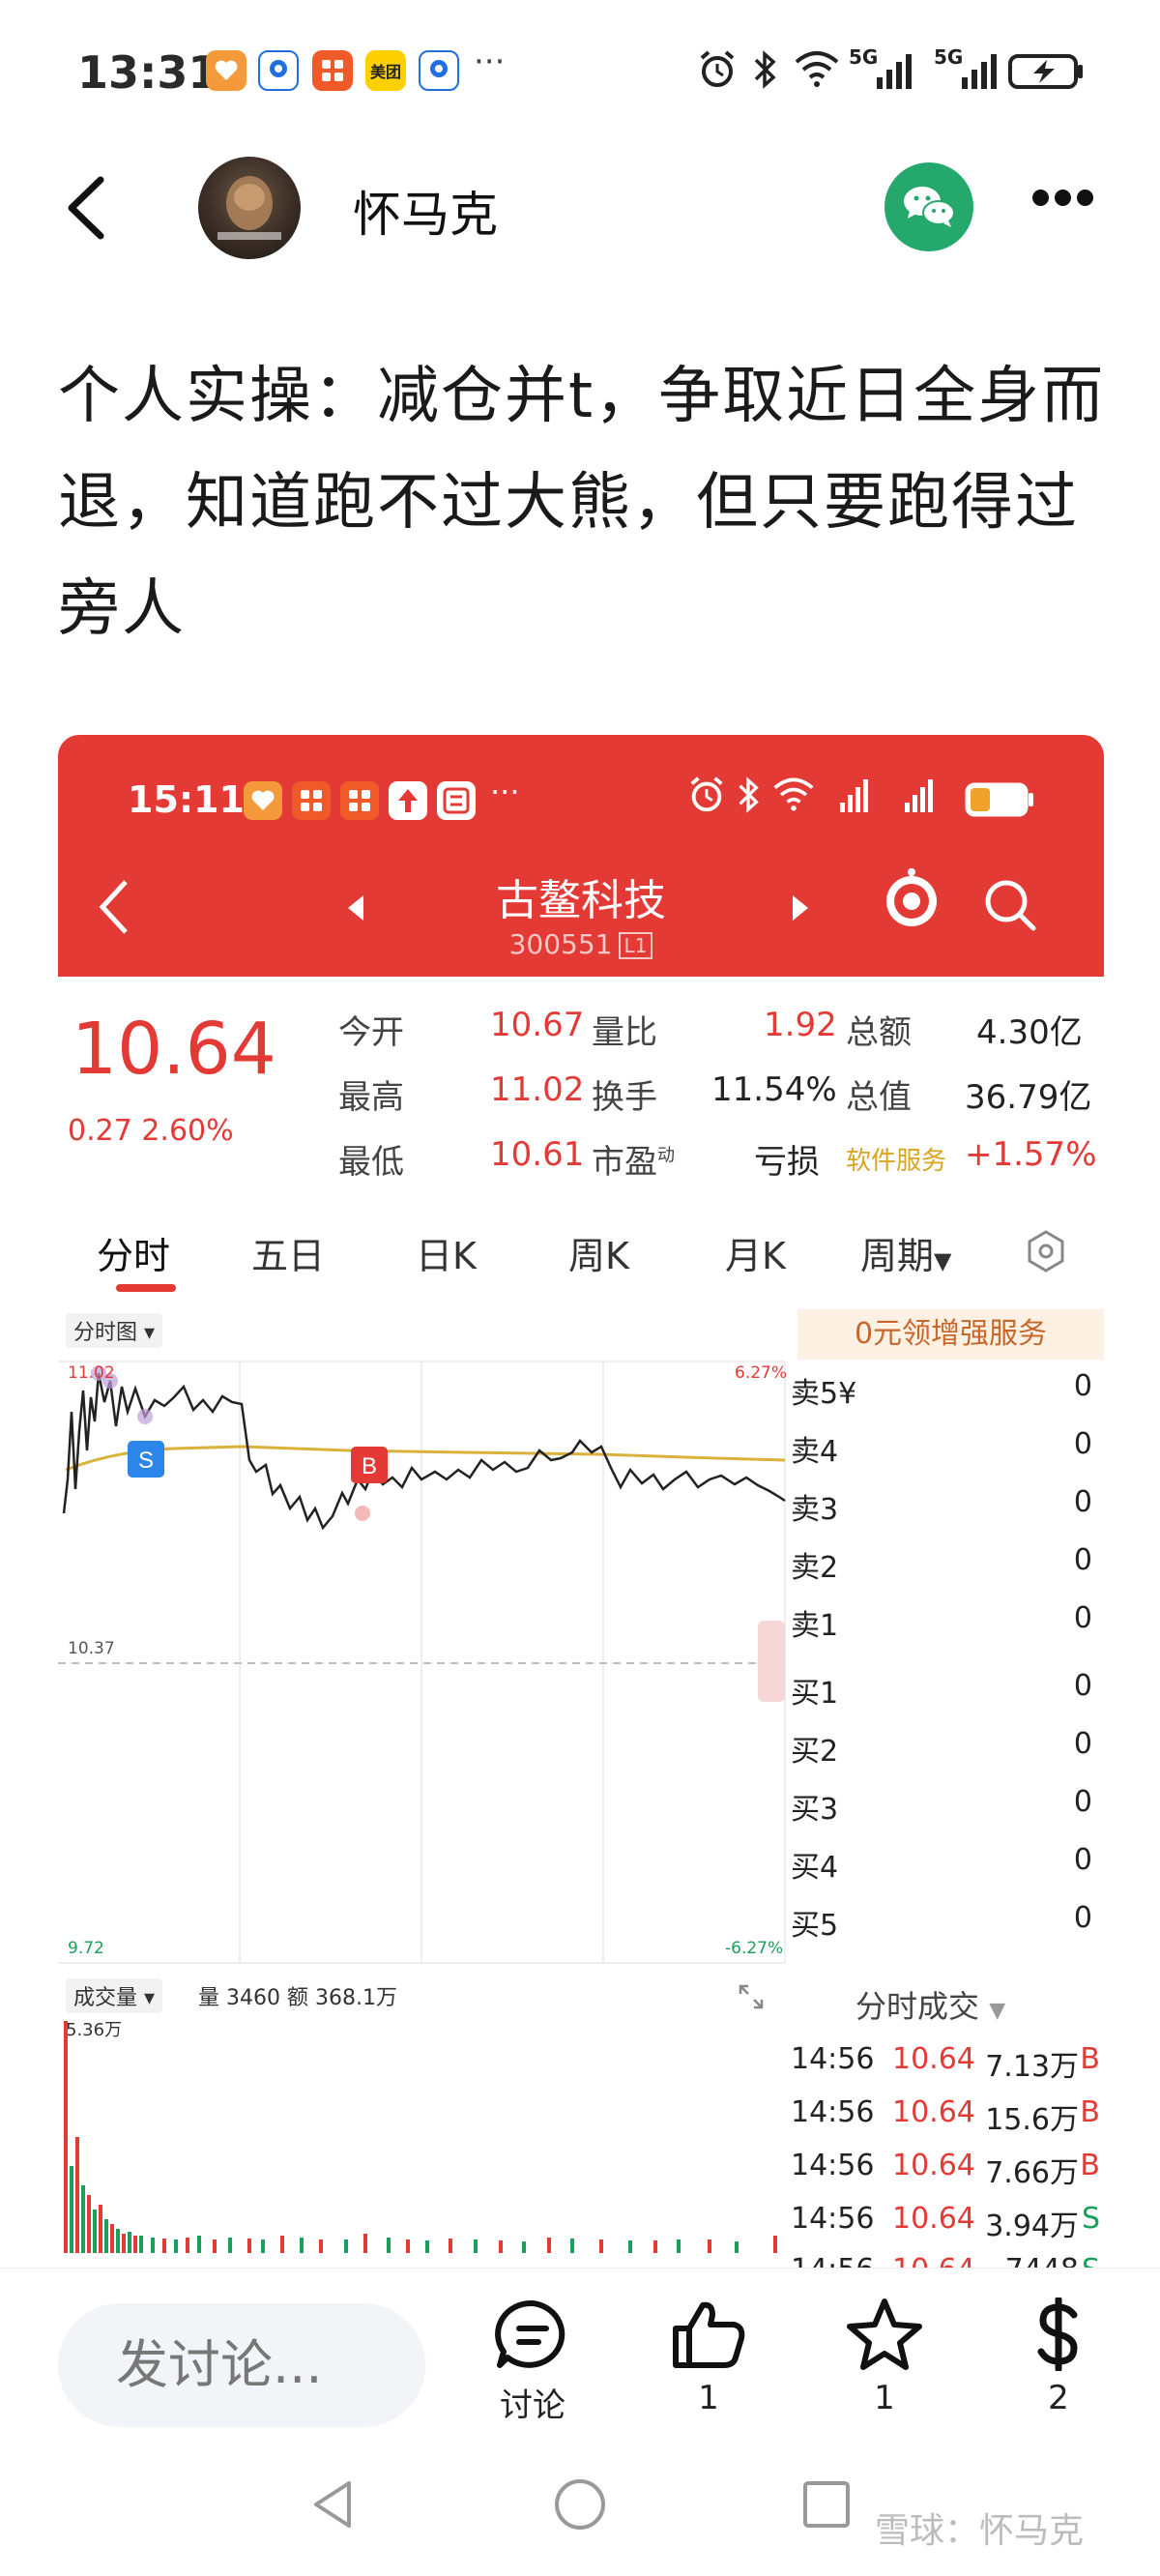 The height and width of the screenshot is (2576, 1160). What do you see at coordinates (371, 1032) in the screenshot?
I see `quote-open-label: 今开` at bounding box center [371, 1032].